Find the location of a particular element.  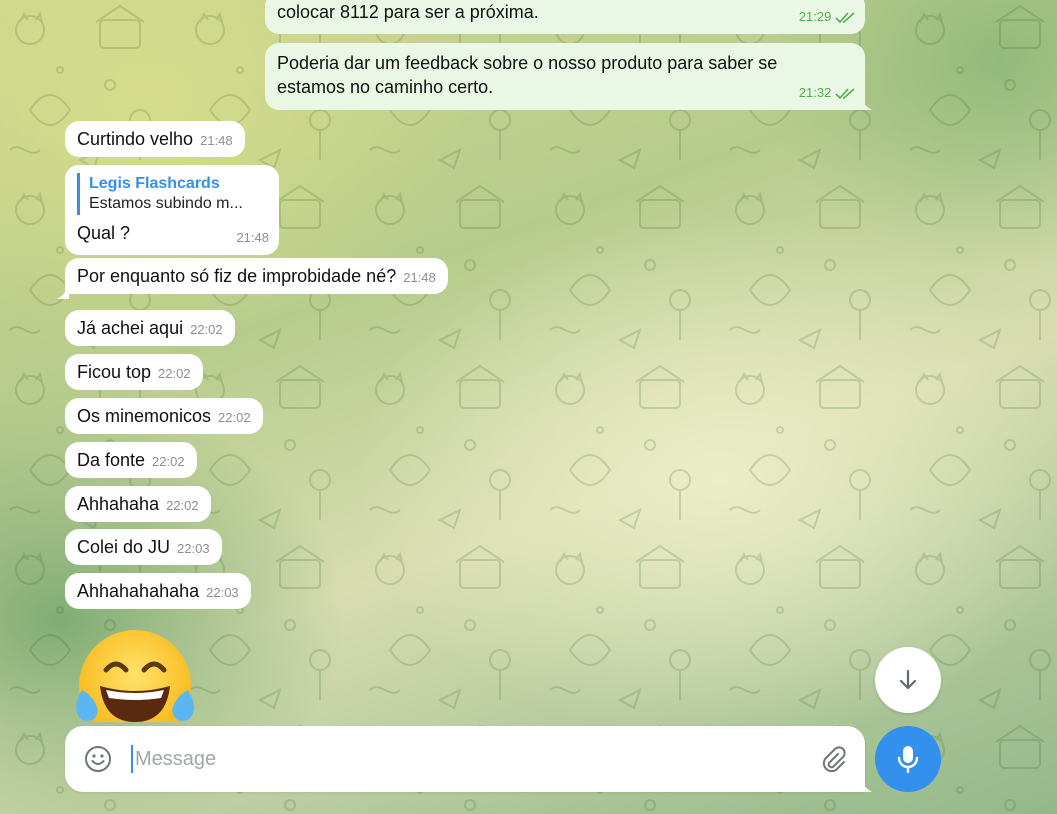

incoming-message: Colei do JU 22:03 is located at coordinates (143, 547).